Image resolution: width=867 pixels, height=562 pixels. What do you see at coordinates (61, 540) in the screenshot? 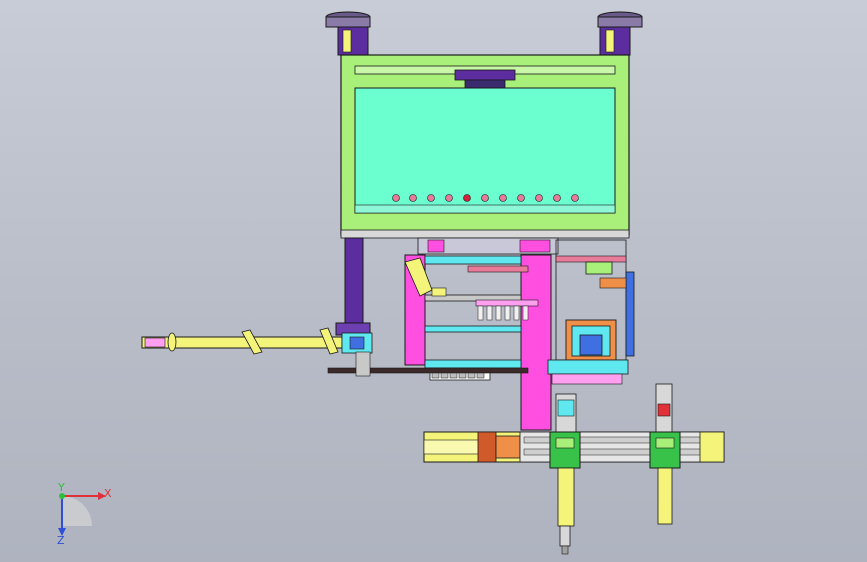
I see `axis-z-label: Z` at bounding box center [61, 540].